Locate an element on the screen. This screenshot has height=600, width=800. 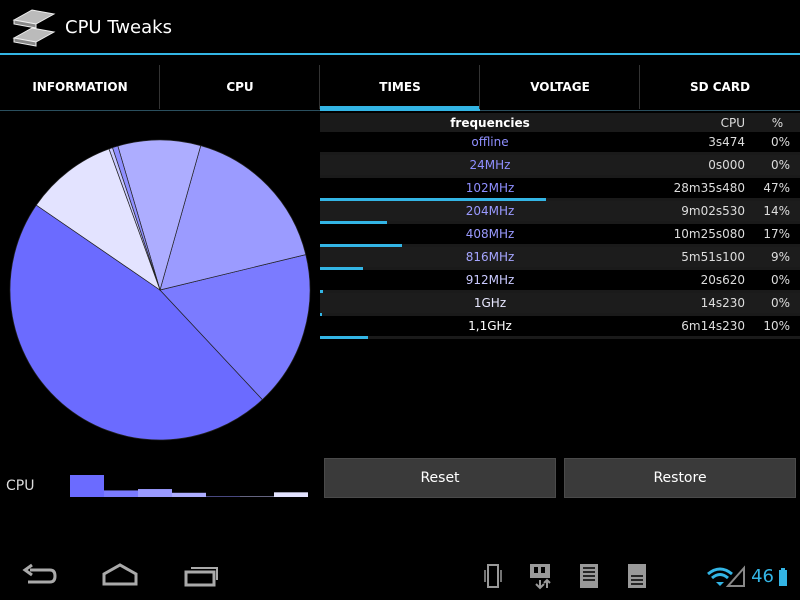
tab-sd-card: SD CARD is located at coordinates (720, 86).